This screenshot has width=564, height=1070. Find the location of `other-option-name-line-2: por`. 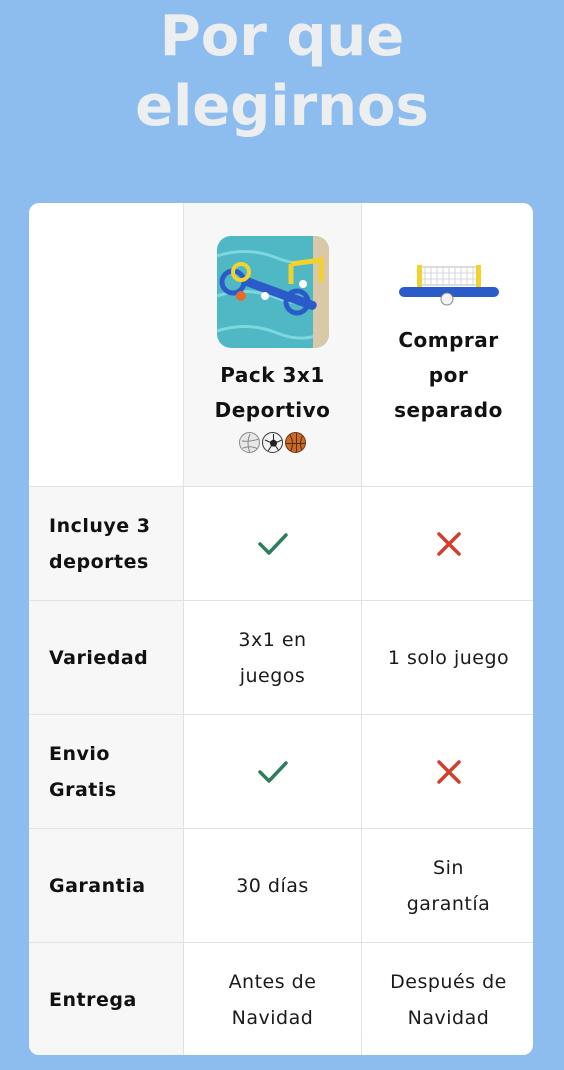

other-option-name-line-2: por is located at coordinates (448, 375).